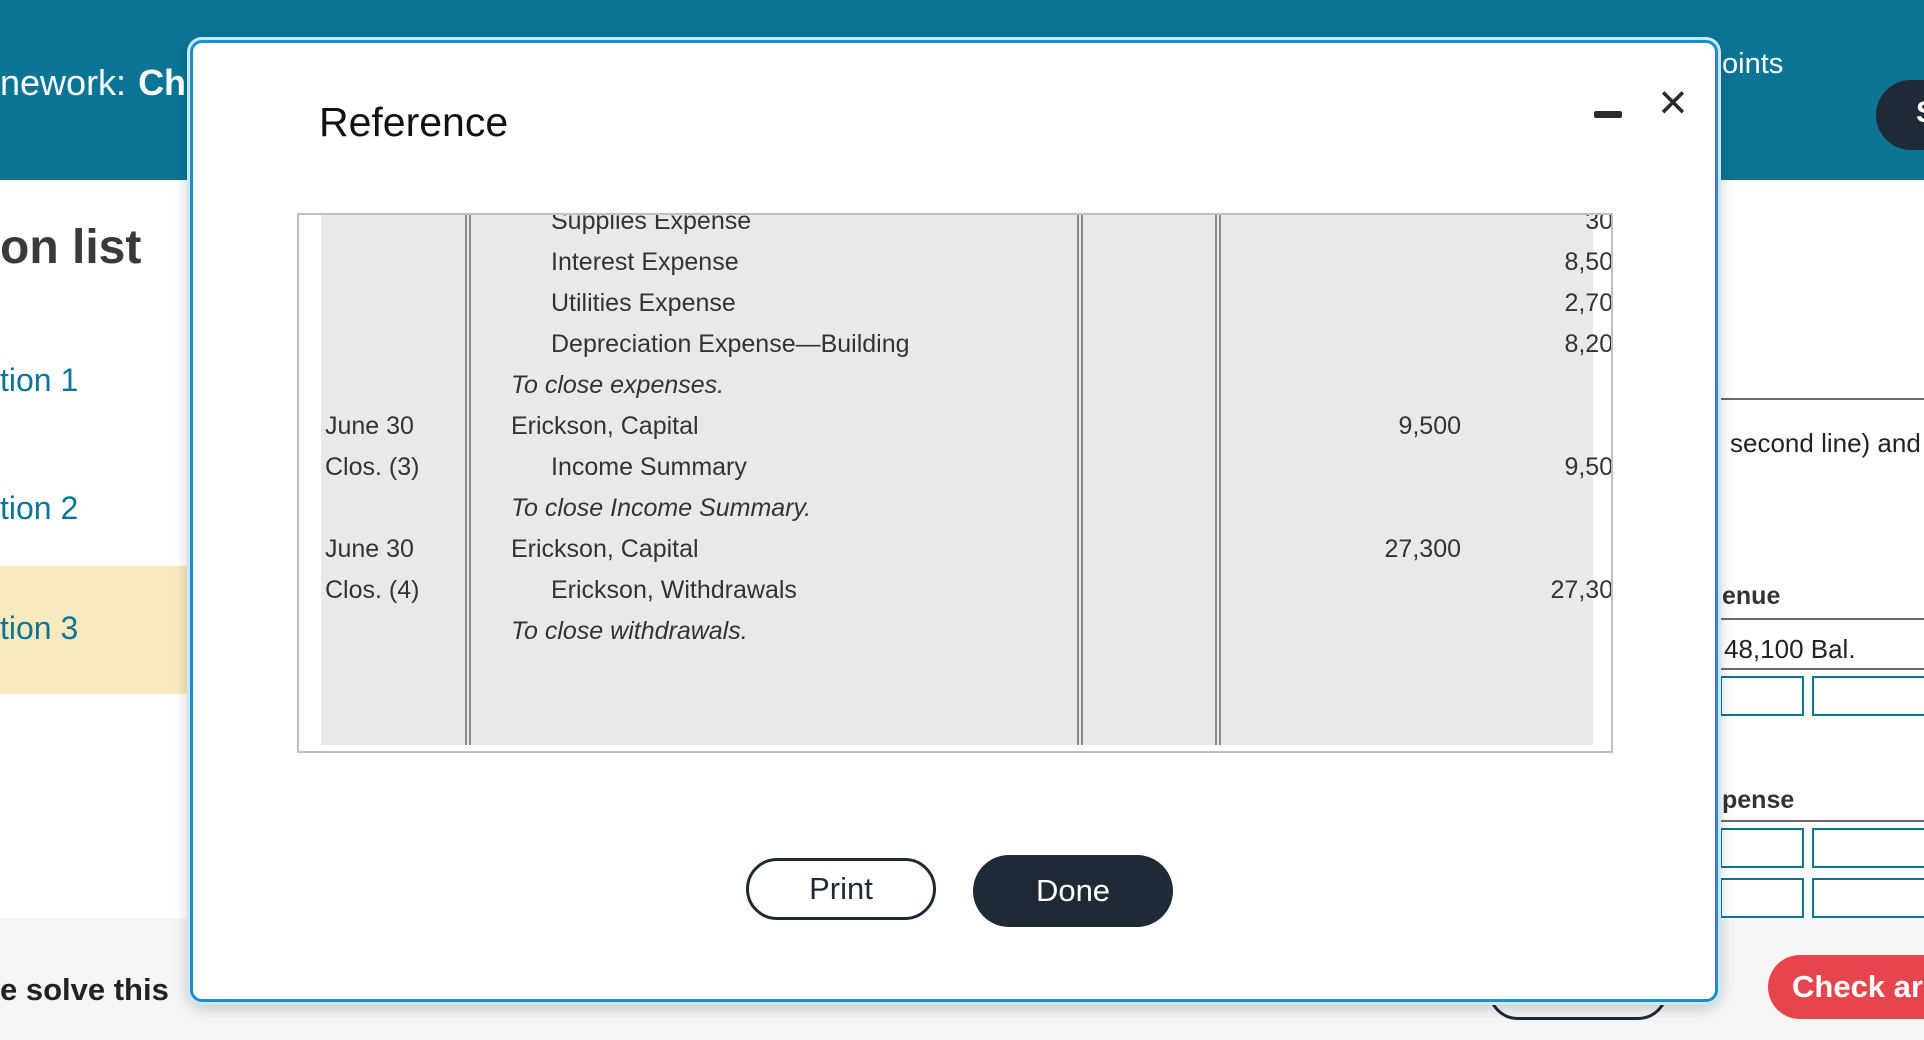 The width and height of the screenshot is (1924, 1040). Describe the element at coordinates (1846, 987) in the screenshot. I see `check-answer-button: Check ar` at that location.